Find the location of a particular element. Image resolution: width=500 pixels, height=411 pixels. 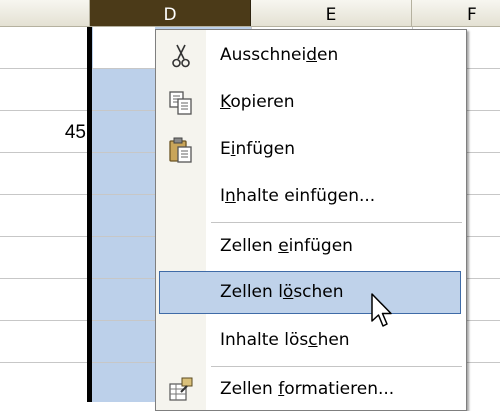

copy-icon is located at coordinates (180, 103).